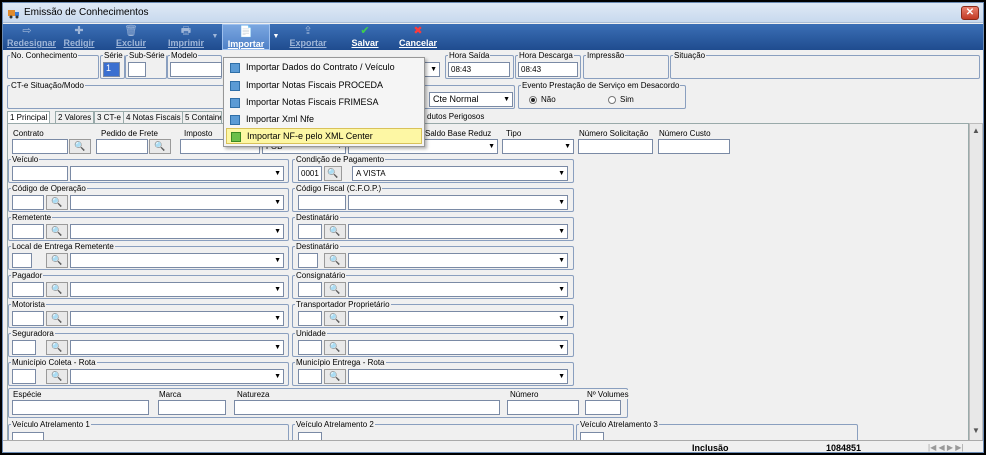 This screenshot has width=986, height=455. I want to click on motorista-search: 🔍, so click(57, 318).